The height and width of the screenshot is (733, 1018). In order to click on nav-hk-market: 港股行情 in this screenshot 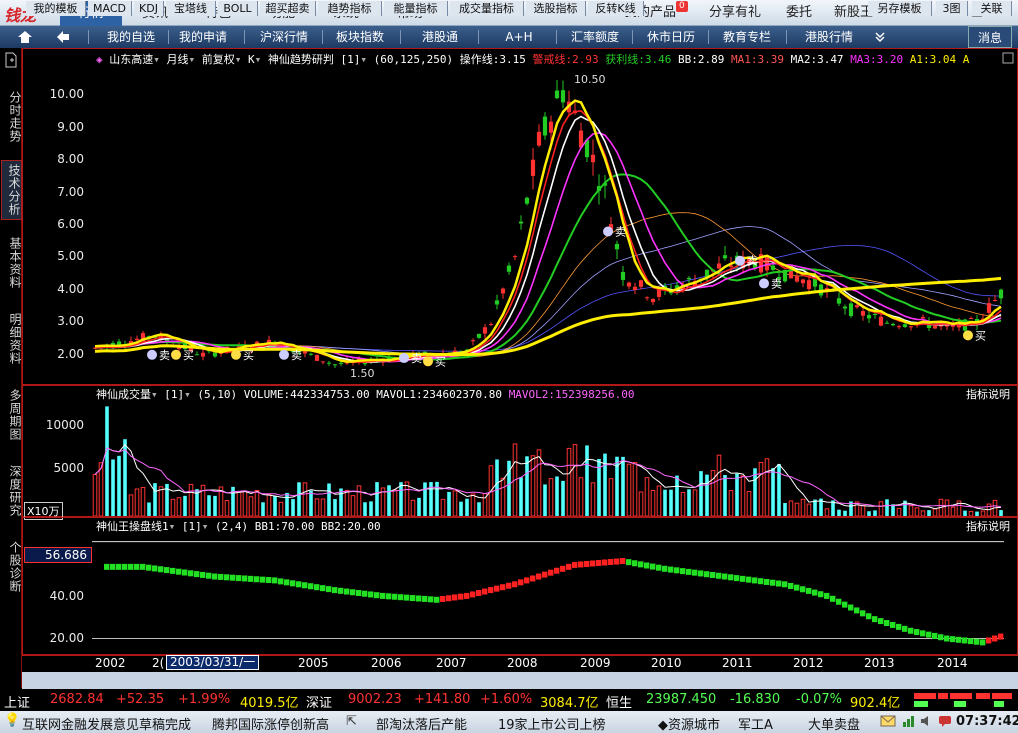, I will do `click(829, 37)`.